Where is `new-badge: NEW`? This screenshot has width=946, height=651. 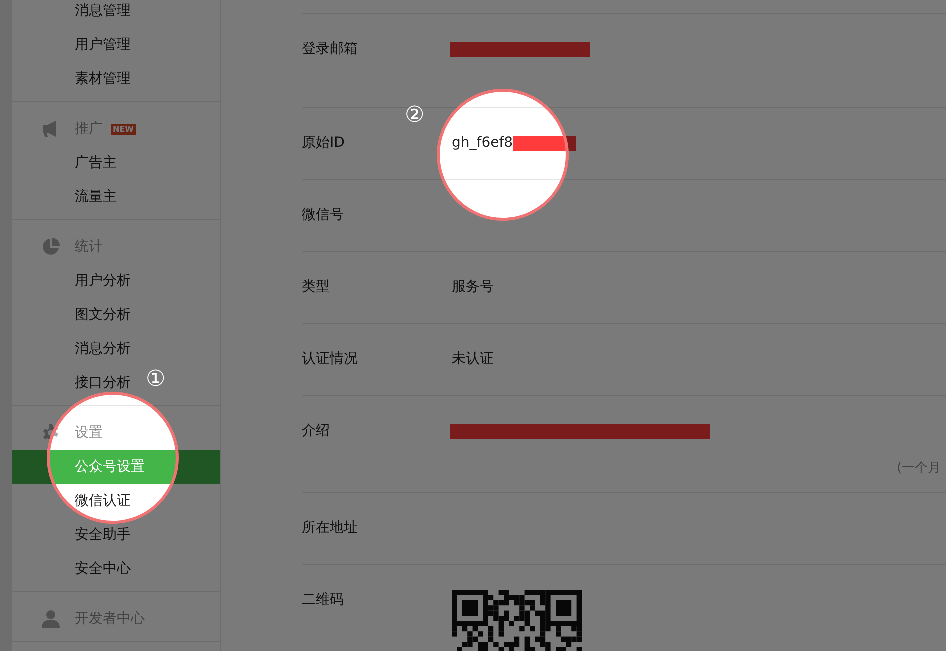
new-badge: NEW is located at coordinates (123, 129).